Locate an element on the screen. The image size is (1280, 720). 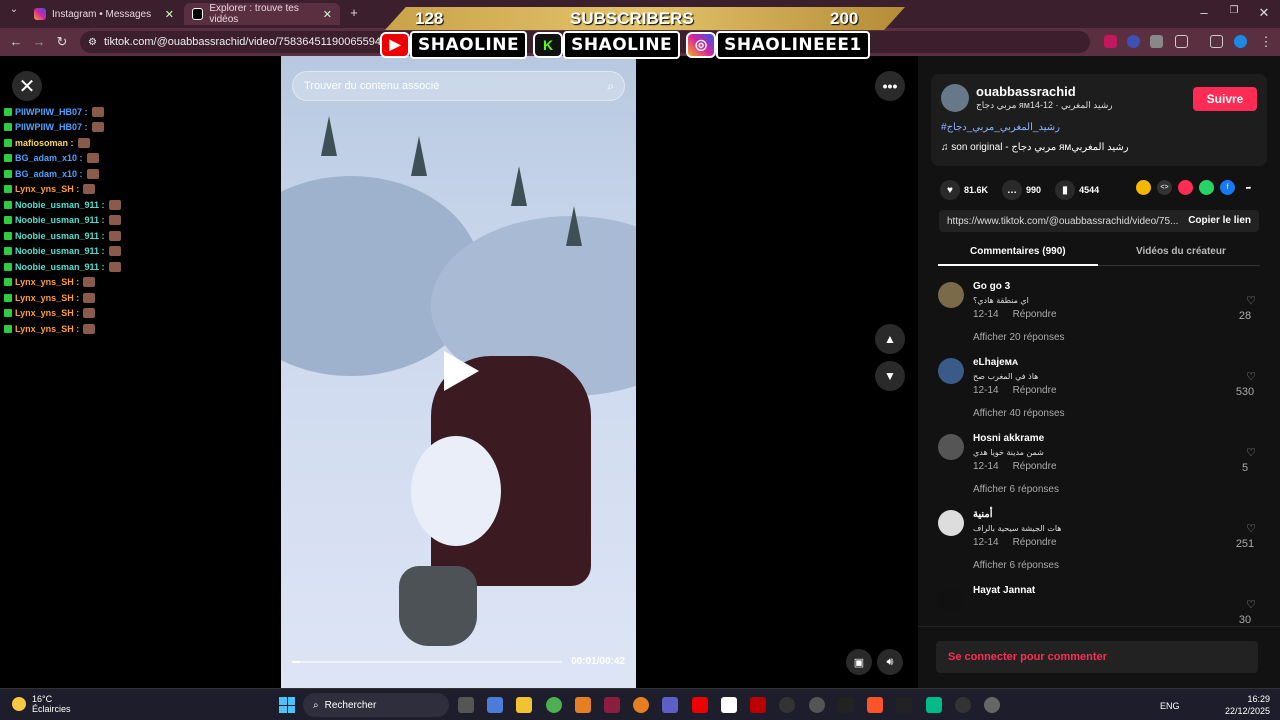
maximize-icon: ❐ is located at coordinates (1234, 10).